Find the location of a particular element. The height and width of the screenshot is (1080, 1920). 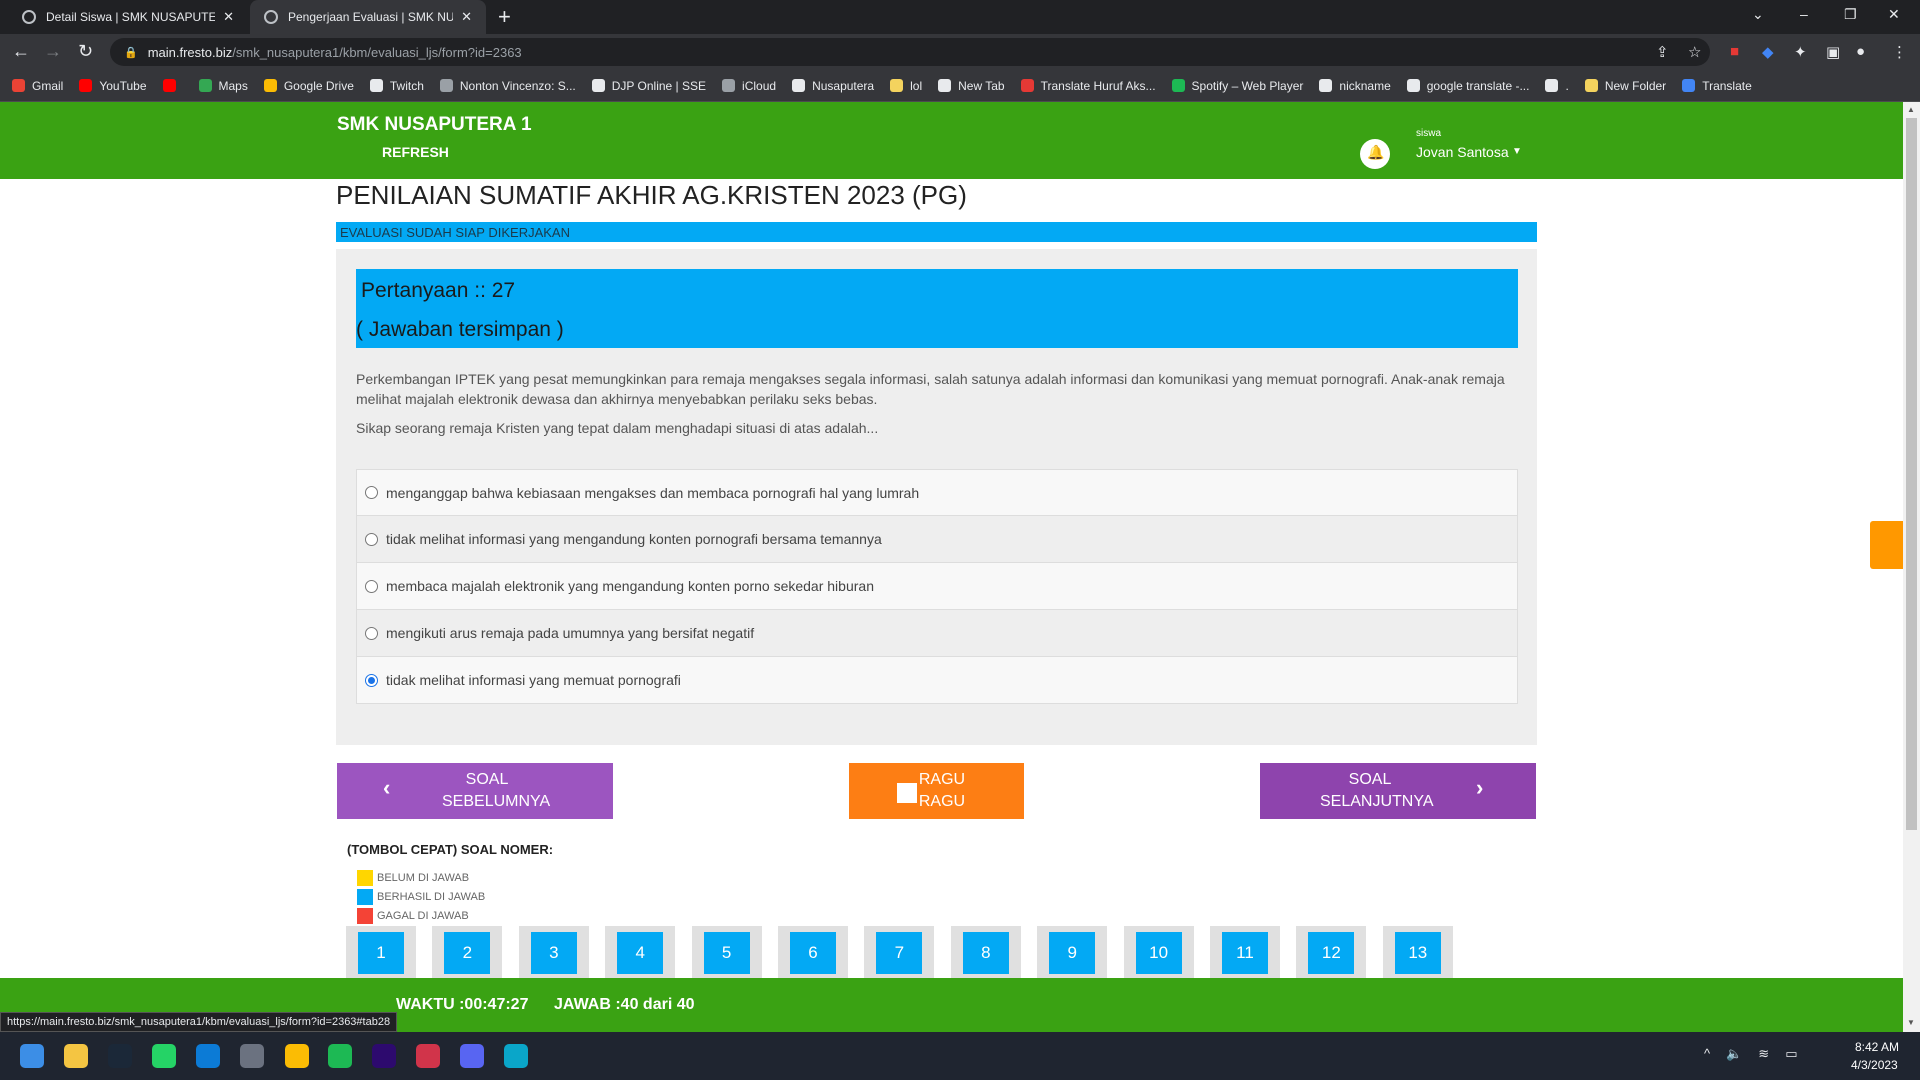

bookmark-item: Gmail is located at coordinates (37, 86).